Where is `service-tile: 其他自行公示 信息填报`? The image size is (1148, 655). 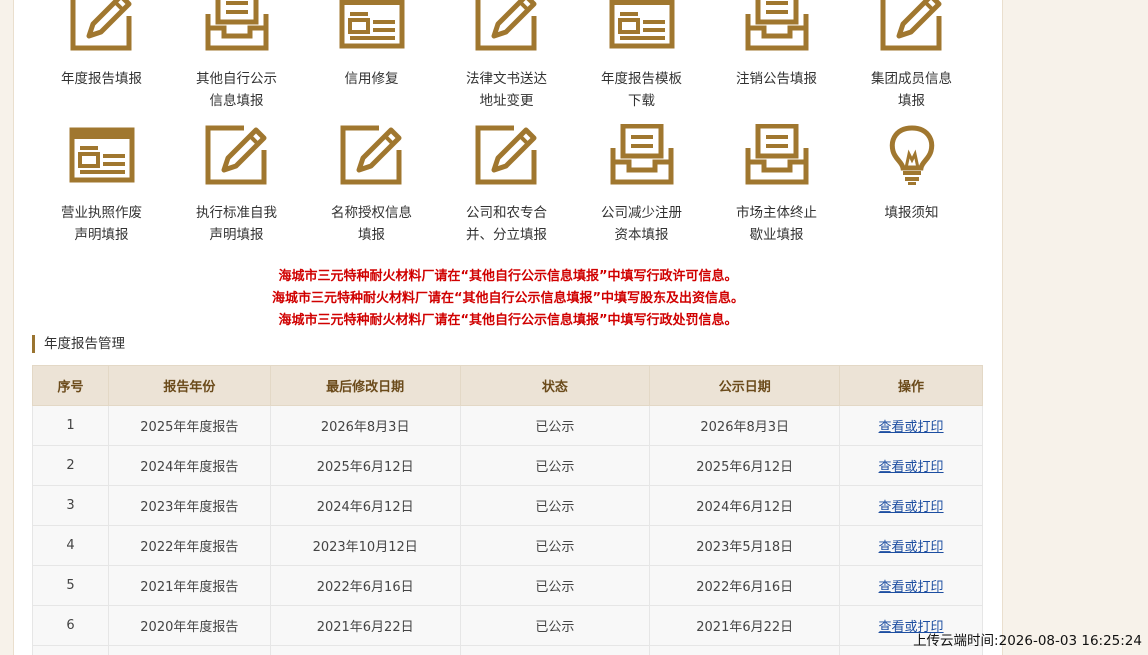 service-tile: 其他自行公示 信息填报 is located at coordinates (236, 56).